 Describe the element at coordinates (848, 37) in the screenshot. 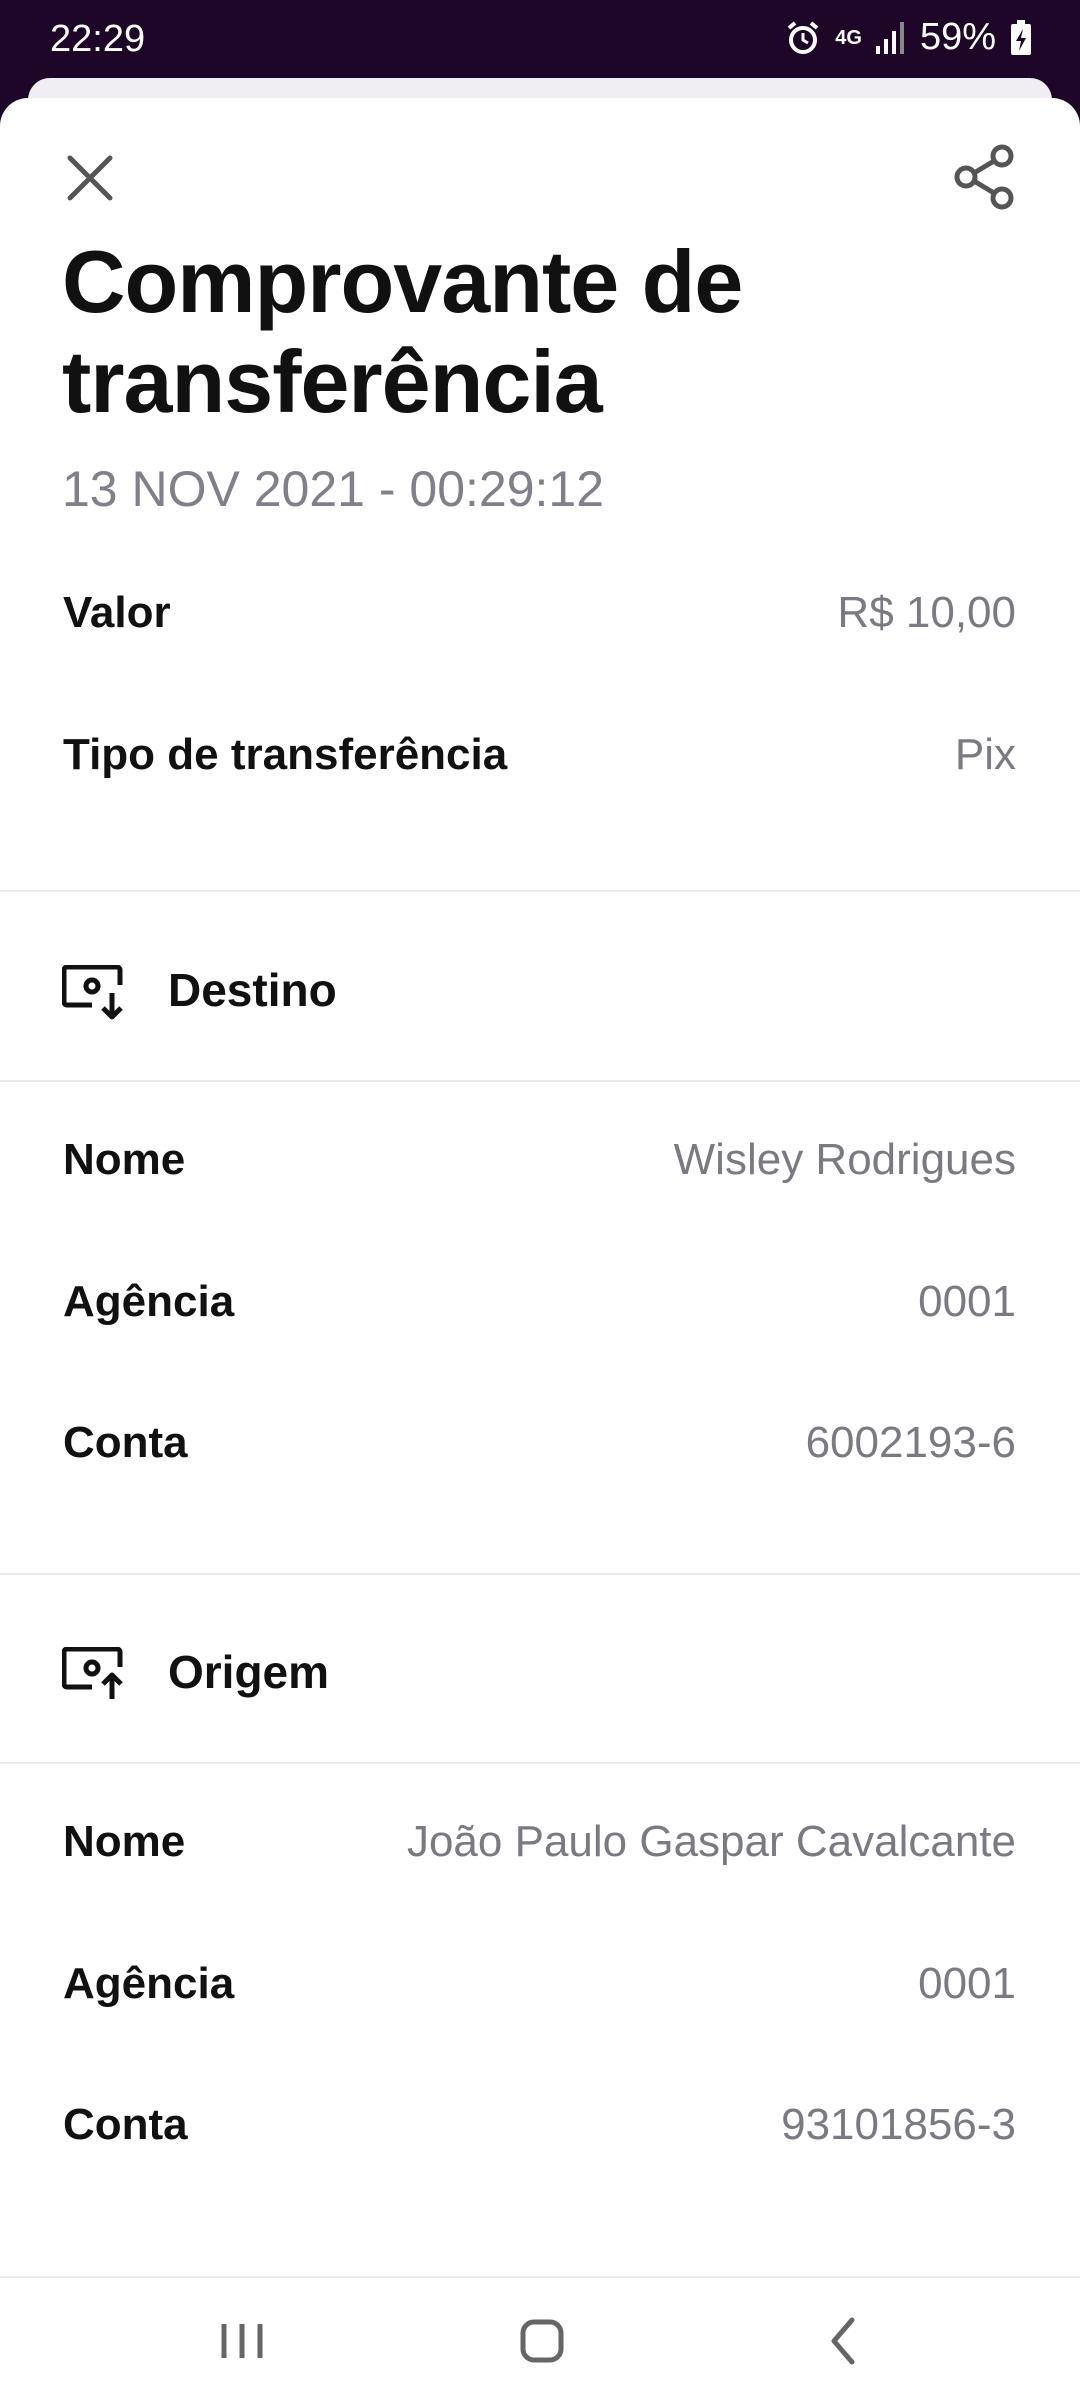

I see `network-4g-icon: 4G` at that location.